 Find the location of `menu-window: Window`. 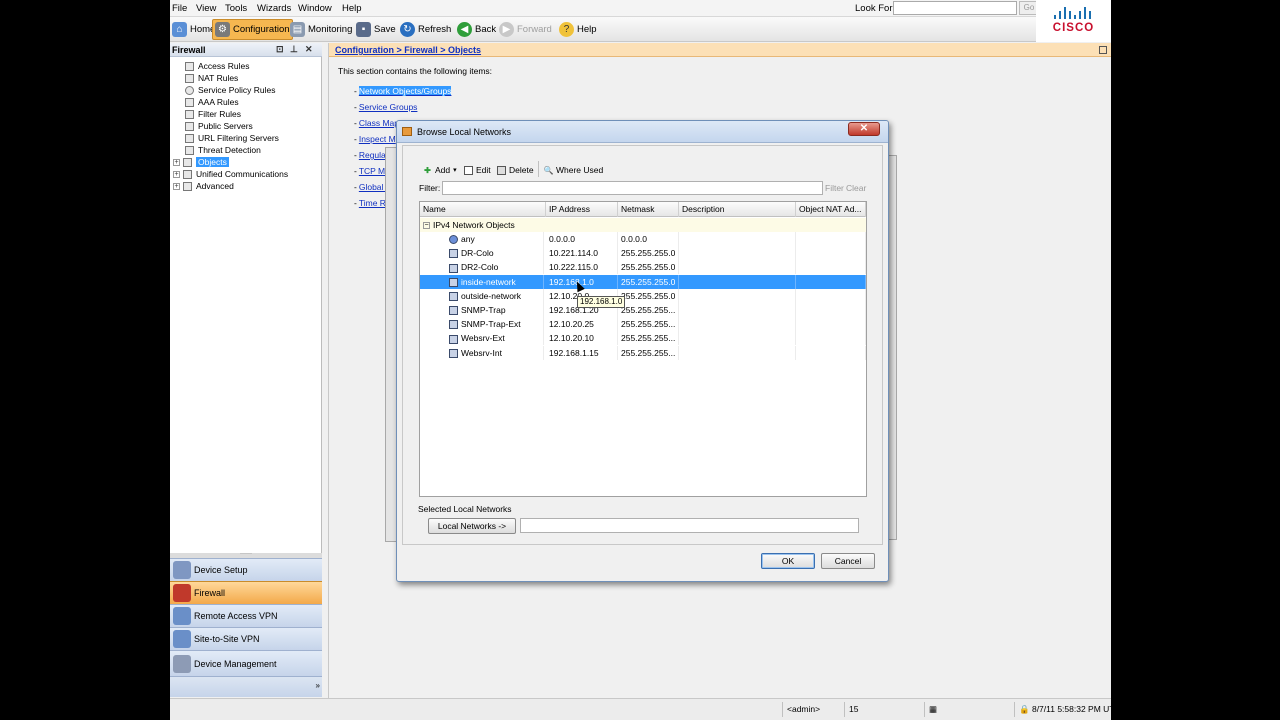

menu-window: Window is located at coordinates (315, 8).